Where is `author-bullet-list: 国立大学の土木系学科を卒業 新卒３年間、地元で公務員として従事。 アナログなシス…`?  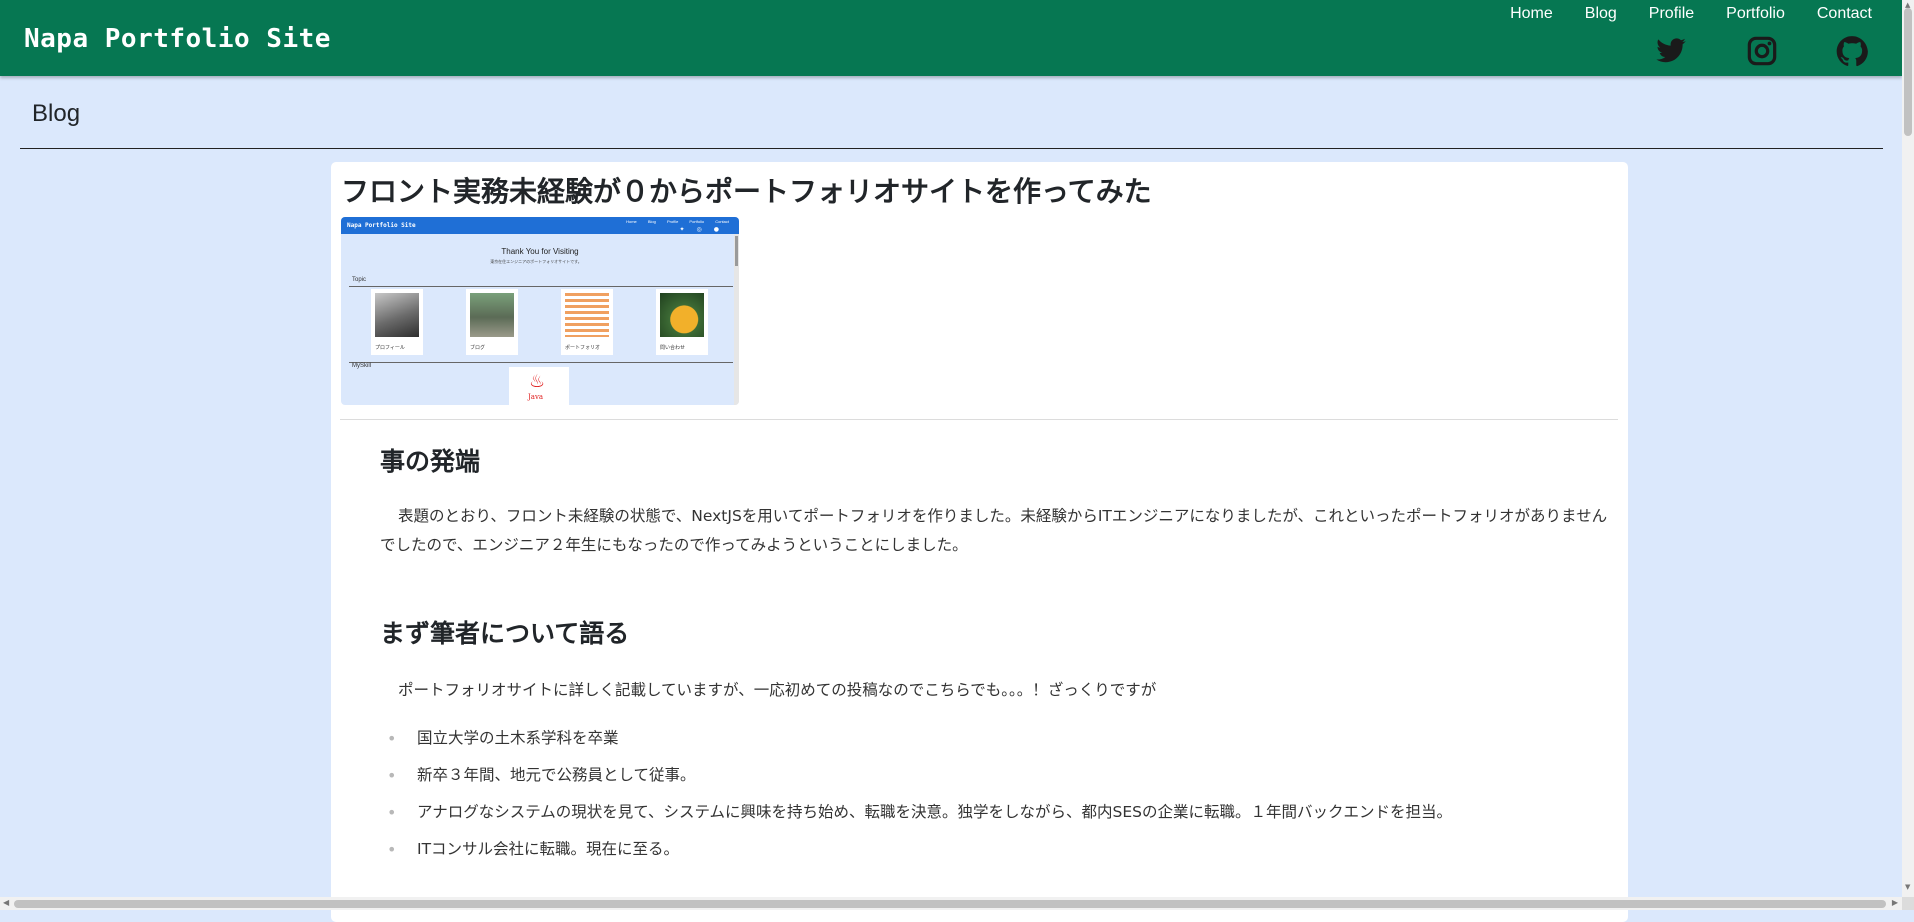
author-bullet-list: 国立大学の土木系学科を卒業 新卒３年間、地元で公務員として従事。 アナログなシス… is located at coordinates (916, 794).